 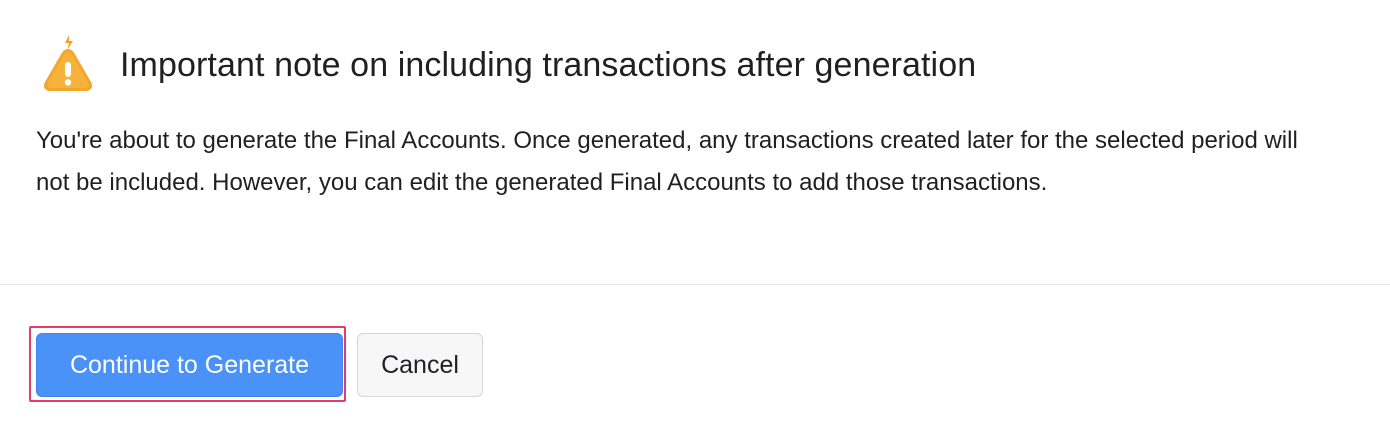 I want to click on warning-triangle-icon, so click(x=68, y=65).